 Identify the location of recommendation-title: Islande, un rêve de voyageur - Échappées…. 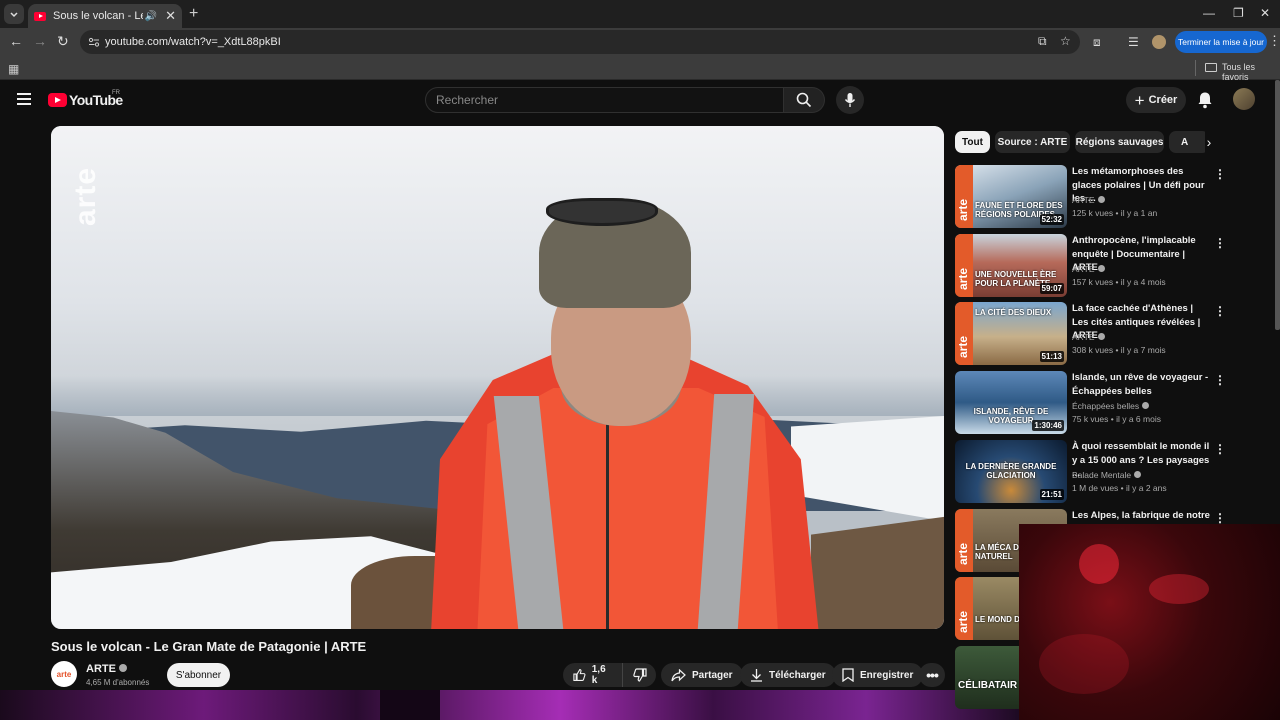
(1142, 384).